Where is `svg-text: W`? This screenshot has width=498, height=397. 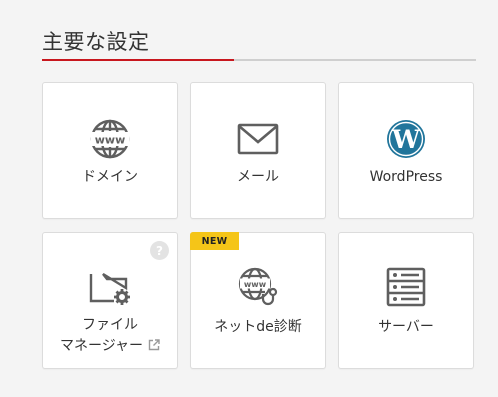 svg-text: W is located at coordinates (406, 139).